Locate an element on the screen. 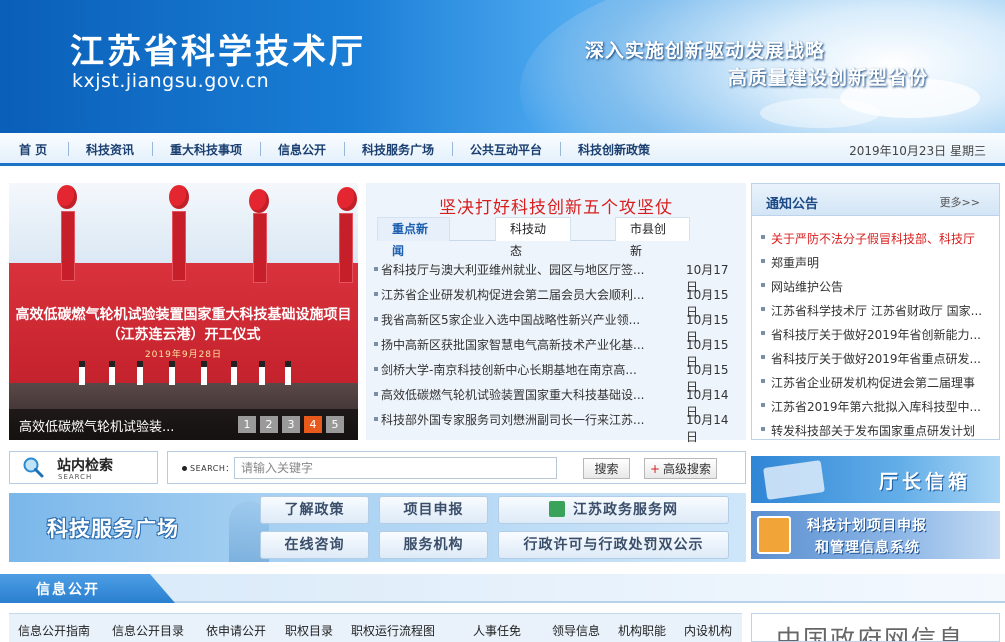 This screenshot has height=642, width=1005. notice-item: 转发科技部关于发布国家重点研发计划 is located at coordinates (877, 429).